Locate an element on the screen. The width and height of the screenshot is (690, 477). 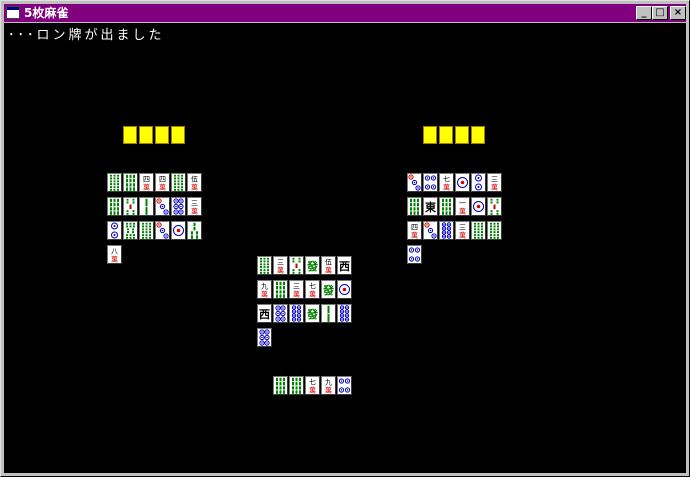
close-button: × is located at coordinates (678, 13).